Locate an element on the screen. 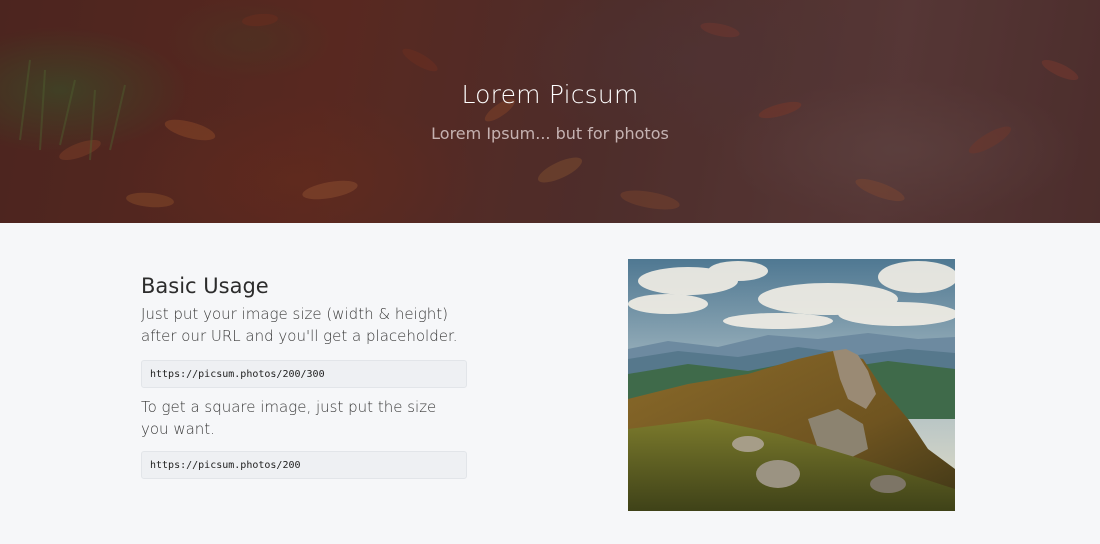 The height and width of the screenshot is (544, 1100). hero-title: Lorem Picsum is located at coordinates (550, 94).